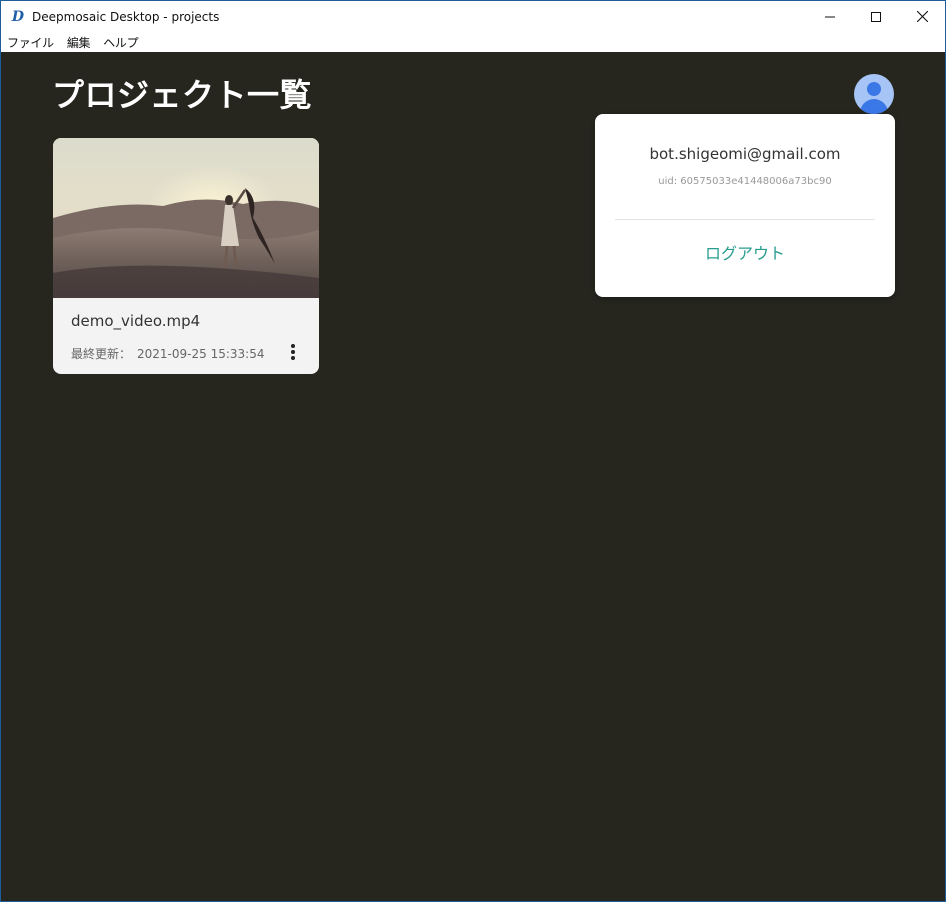 This screenshot has height=902, width=946. I want to click on maximize-button, so click(876, 16).